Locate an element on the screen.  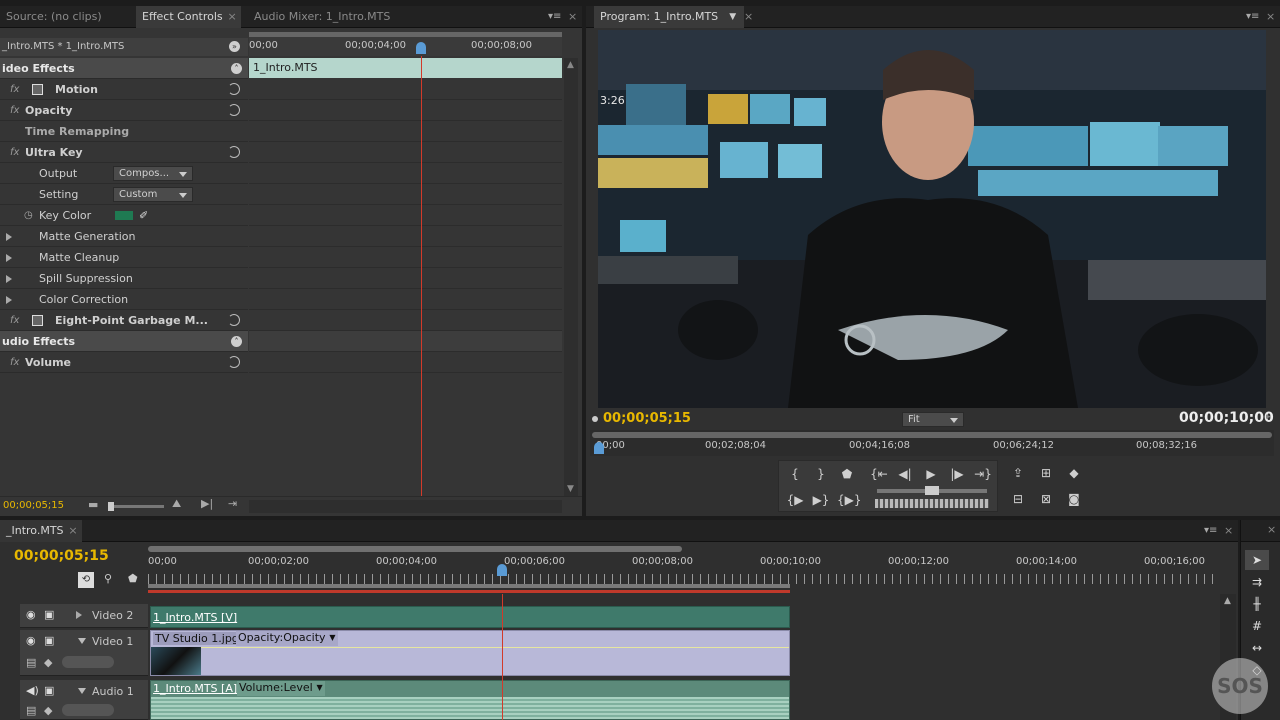
stopwatch-icon: ◷ is located at coordinates (28, 215).